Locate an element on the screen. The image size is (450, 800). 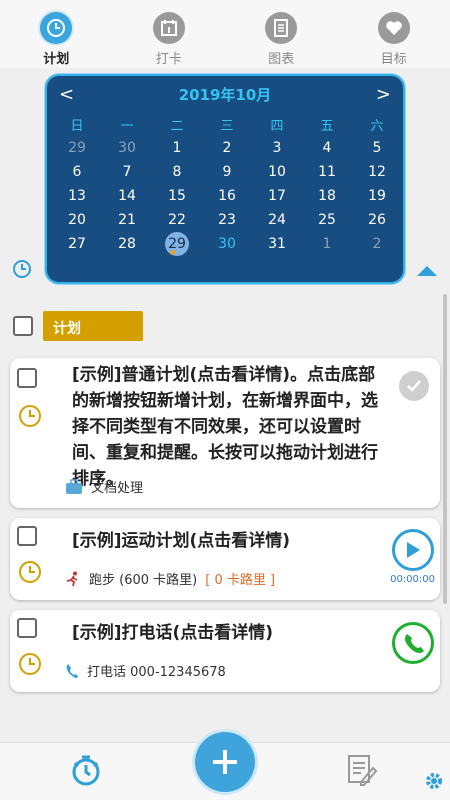
calendar-day: 14 is located at coordinates (127, 196).